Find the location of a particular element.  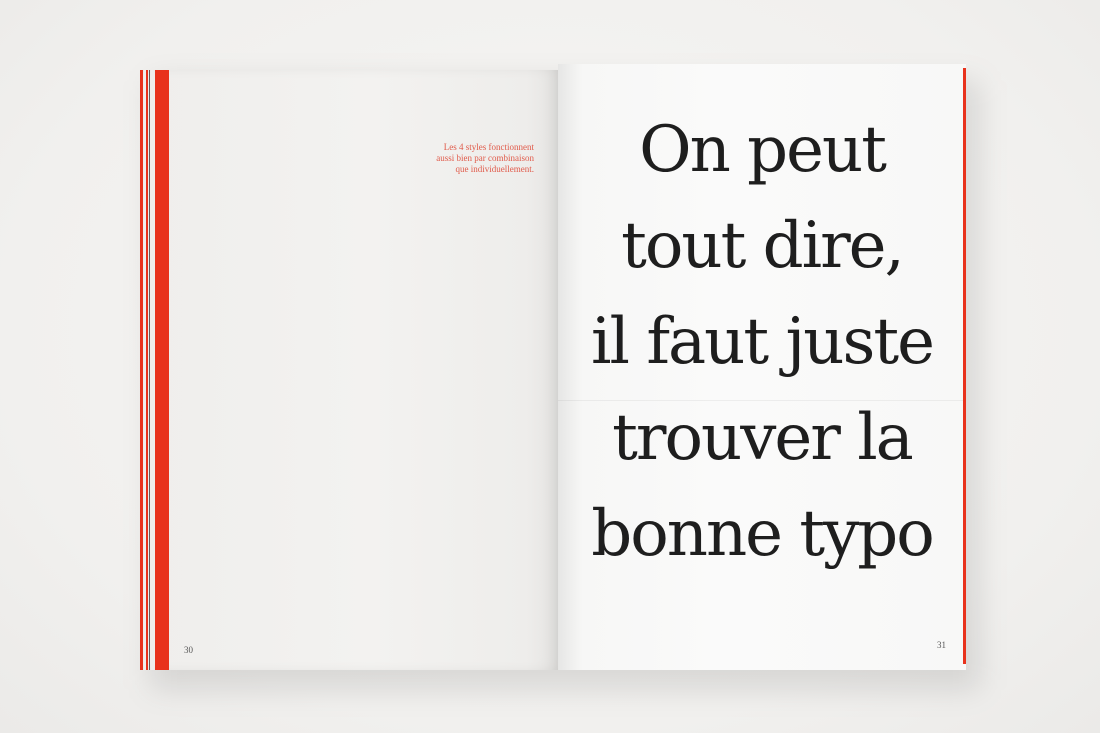

headline-line: tout dire, is located at coordinates (763, 246).